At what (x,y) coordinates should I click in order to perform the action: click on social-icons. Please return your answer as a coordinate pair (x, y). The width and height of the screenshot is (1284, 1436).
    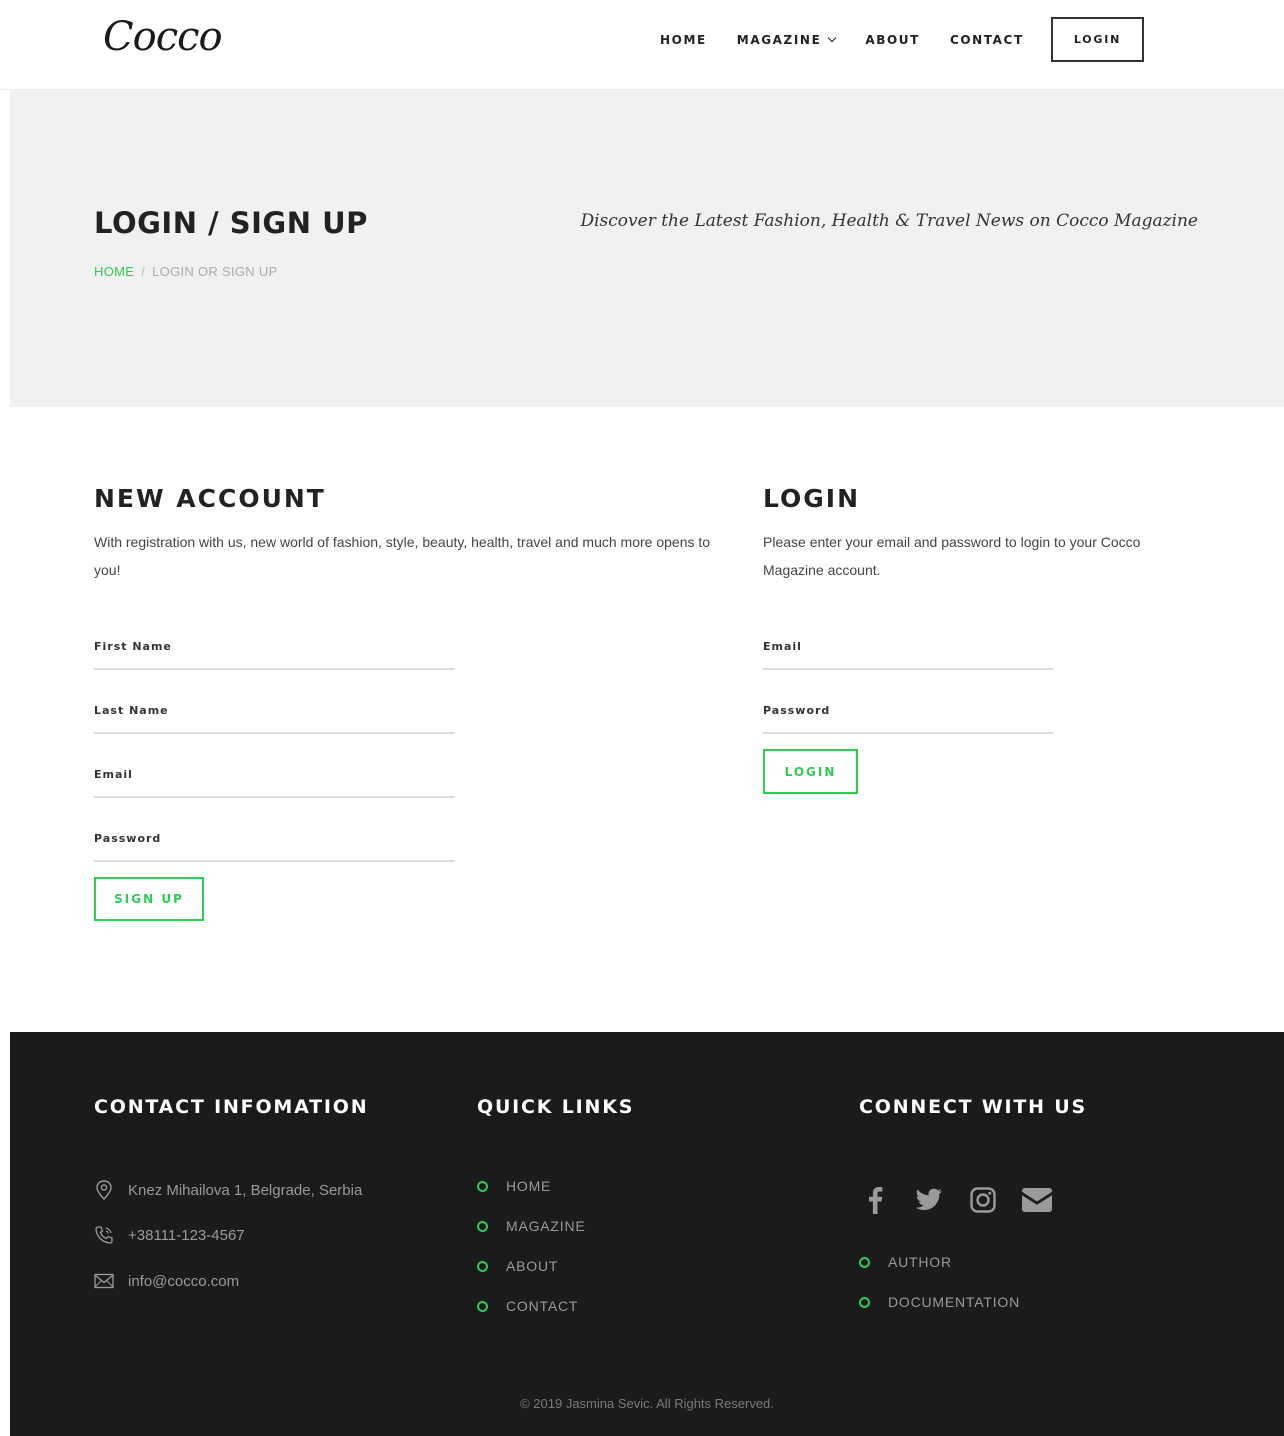
    Looking at the image, I should click on (956, 1200).